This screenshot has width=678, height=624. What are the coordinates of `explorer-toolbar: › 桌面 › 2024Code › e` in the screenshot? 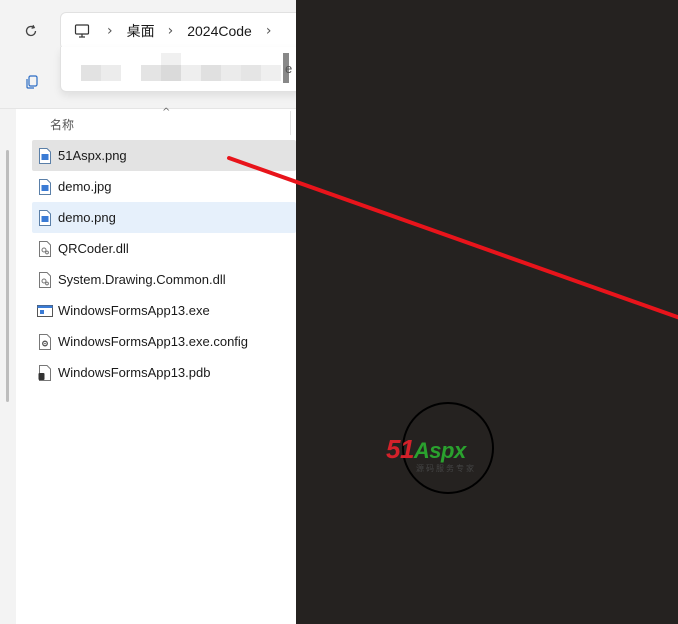 It's located at (148, 54).